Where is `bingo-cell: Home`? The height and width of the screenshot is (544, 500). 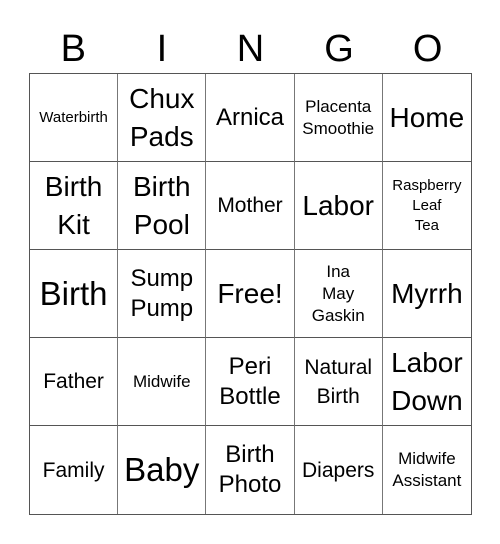
bingo-cell: Home is located at coordinates (426, 118).